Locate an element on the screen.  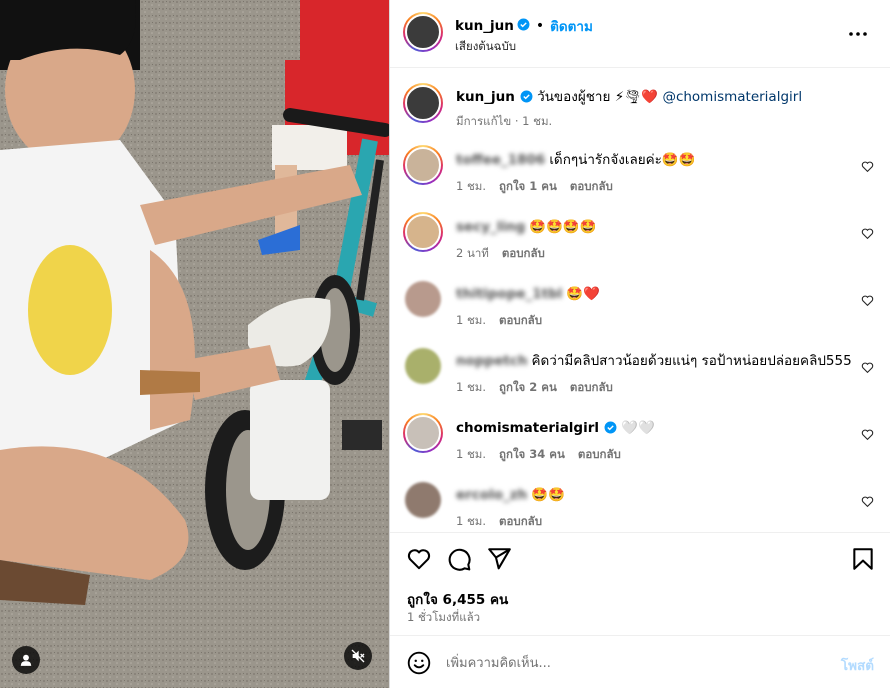
commenter-username: secy_ling is located at coordinates (490, 227).